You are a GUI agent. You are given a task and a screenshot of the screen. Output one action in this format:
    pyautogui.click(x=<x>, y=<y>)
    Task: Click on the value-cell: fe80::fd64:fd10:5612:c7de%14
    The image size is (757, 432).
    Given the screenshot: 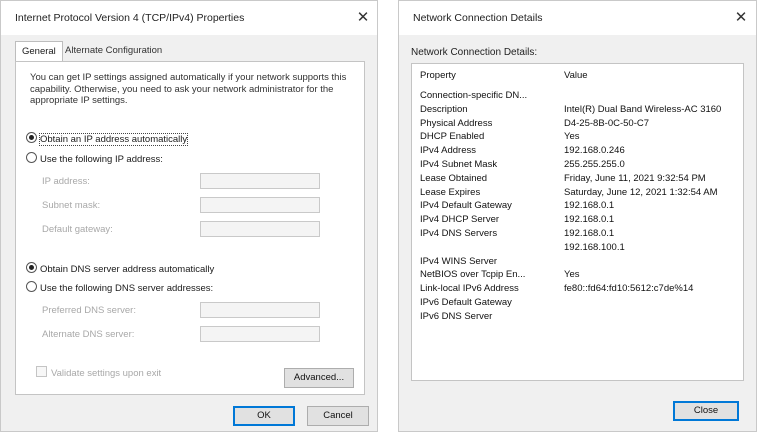 What is the action you would take?
    pyautogui.click(x=629, y=289)
    